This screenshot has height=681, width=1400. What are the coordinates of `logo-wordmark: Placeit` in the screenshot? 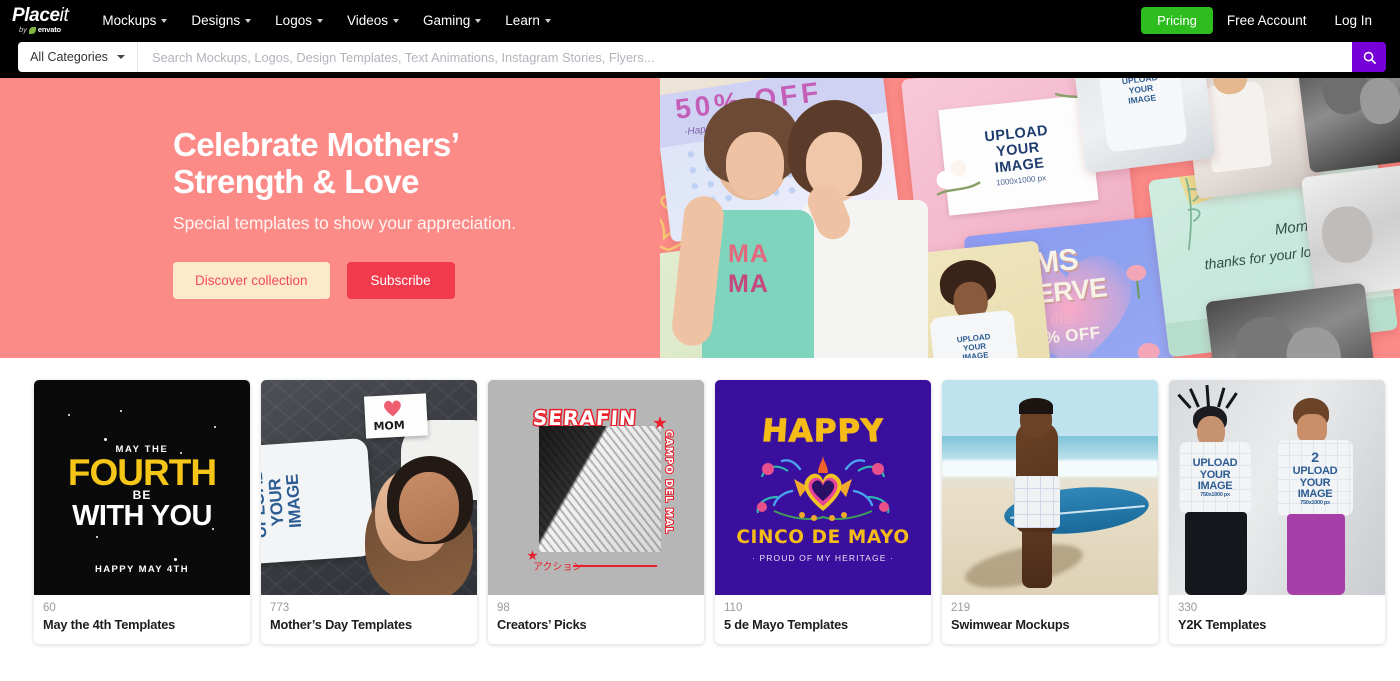 It's located at (40, 16).